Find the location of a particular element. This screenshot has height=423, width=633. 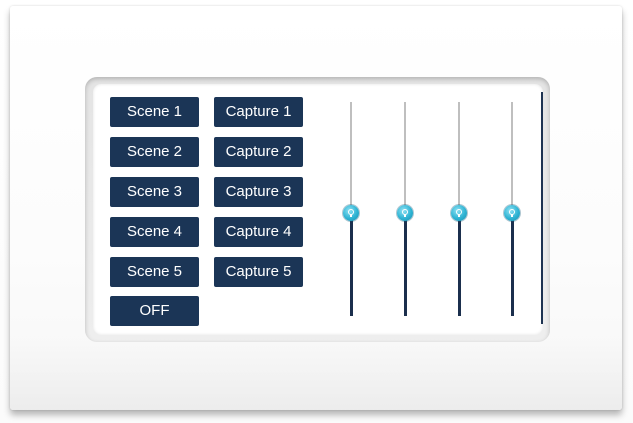

capture-1-label: Capture 1 is located at coordinates (258, 111).